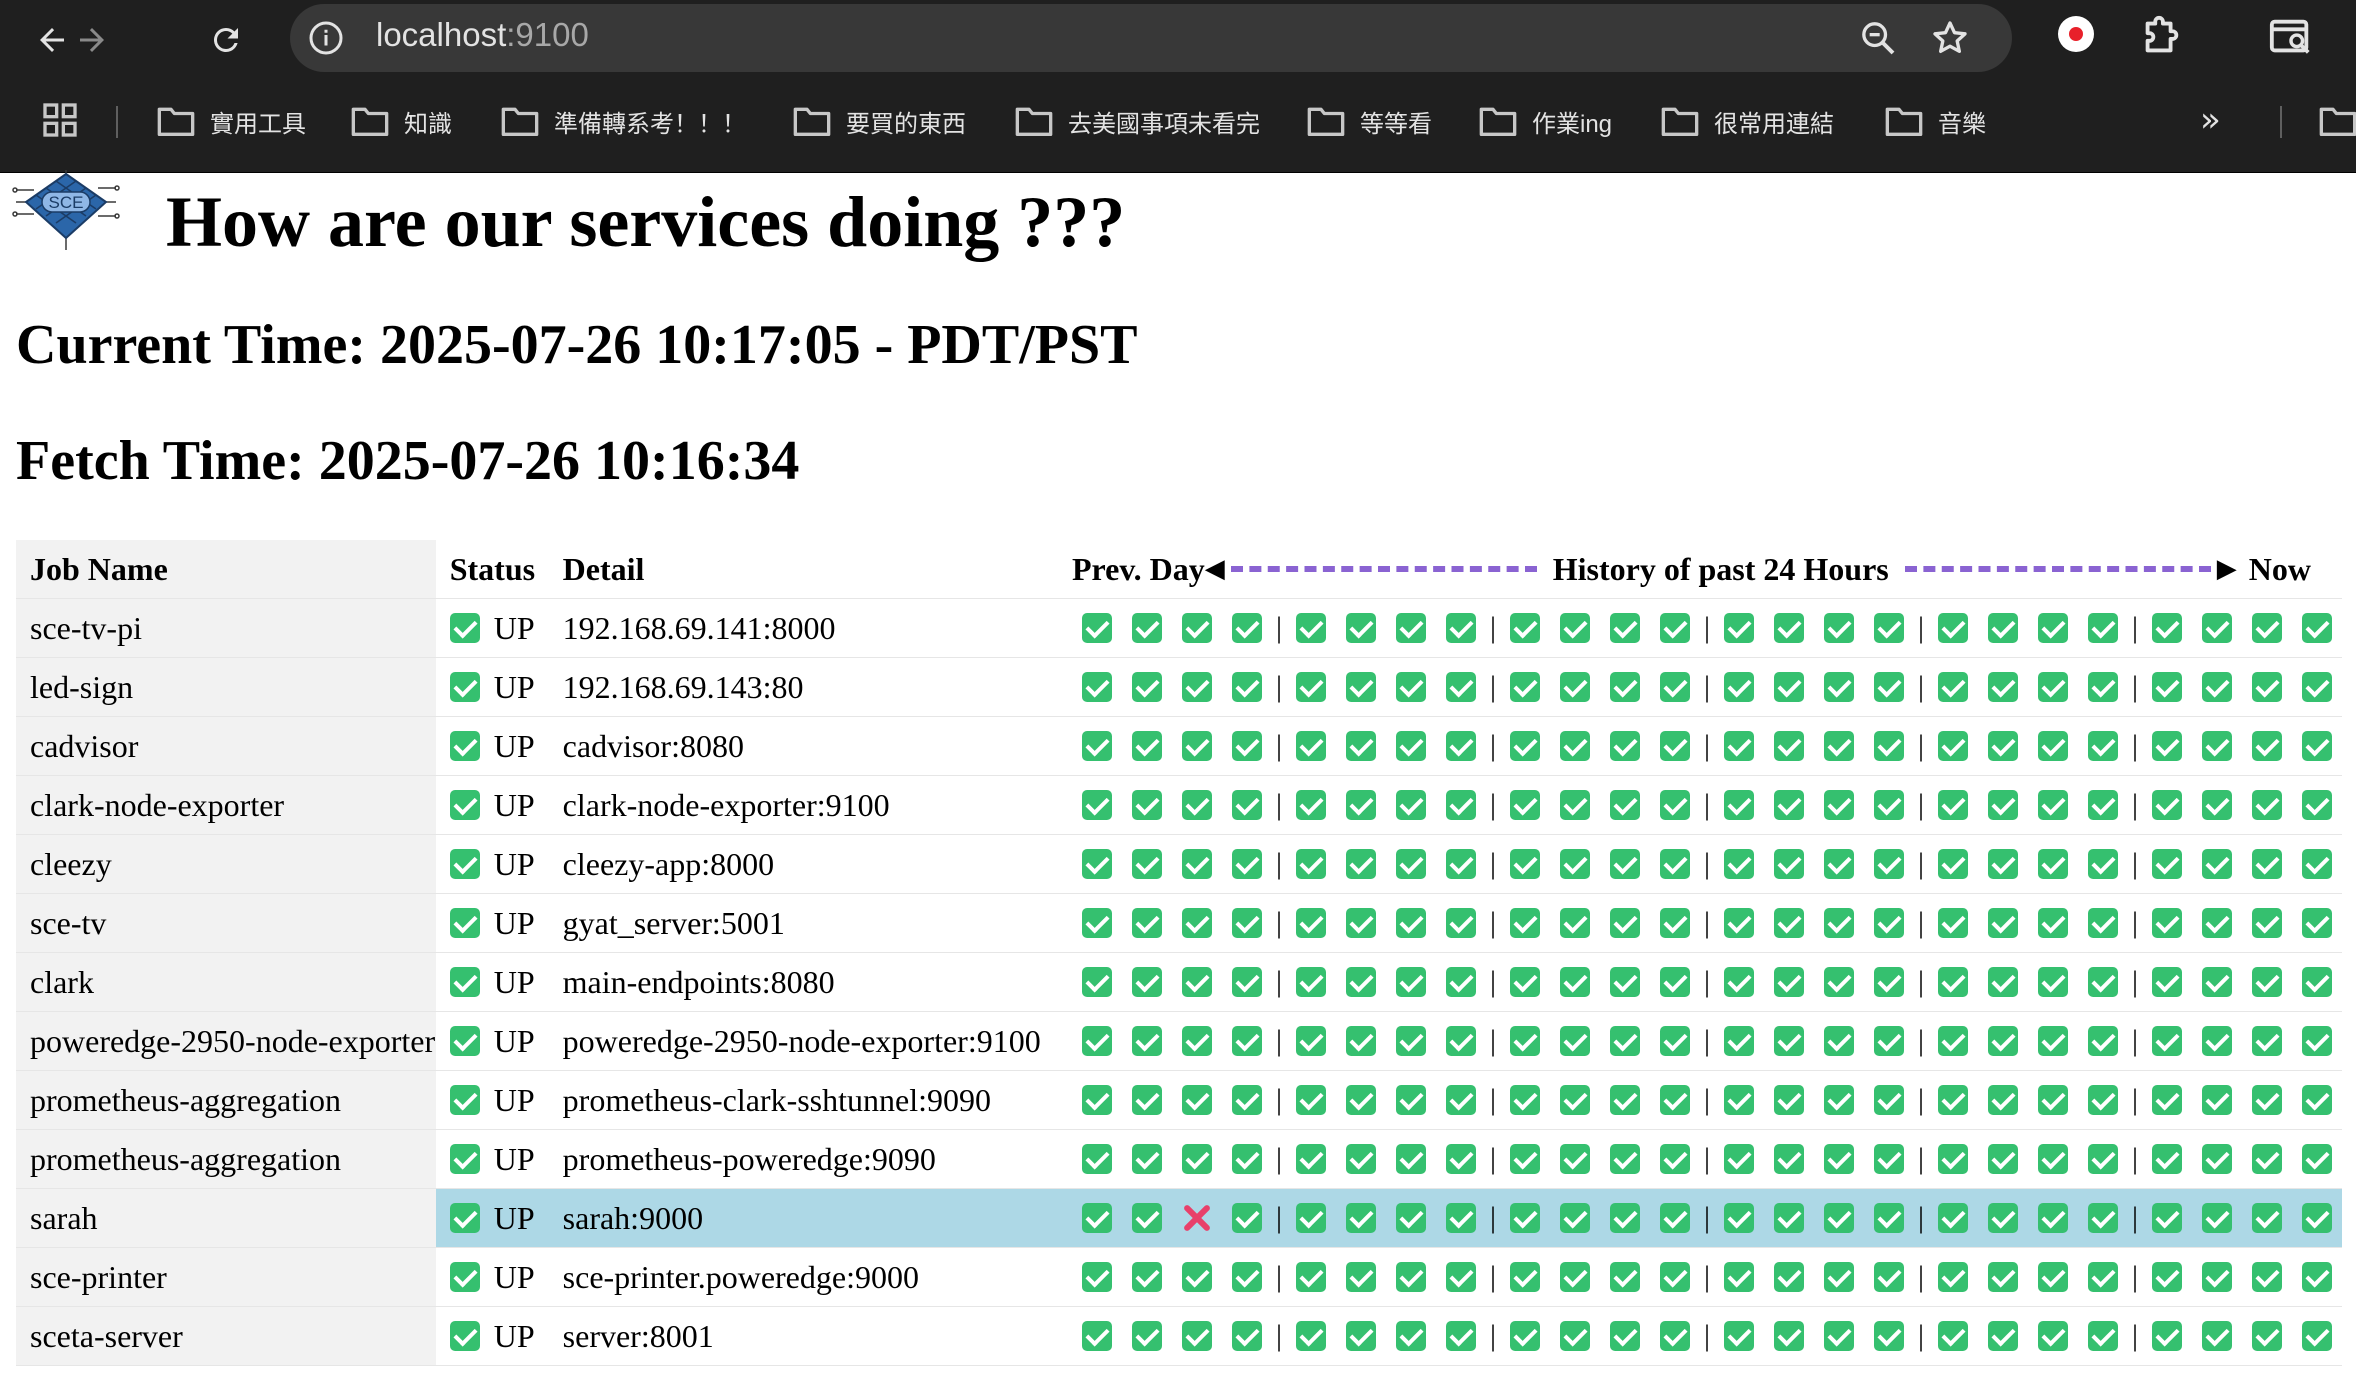 The width and height of the screenshot is (2356, 1386). What do you see at coordinates (2337, 121) in the screenshot?
I see `all-bookmarks-folder-icon` at bounding box center [2337, 121].